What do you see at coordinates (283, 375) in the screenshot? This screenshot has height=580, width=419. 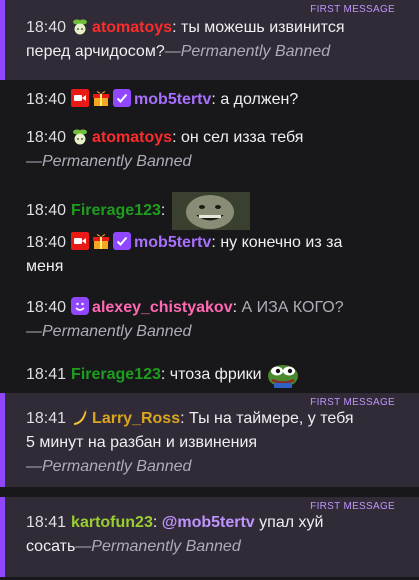 I see `pepe-frog-emote-icon` at bounding box center [283, 375].